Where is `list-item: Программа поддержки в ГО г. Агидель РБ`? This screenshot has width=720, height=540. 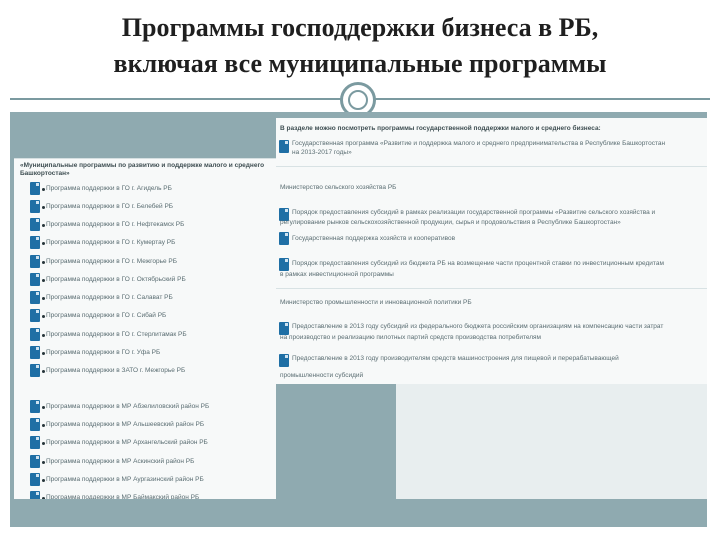
list-item: Программа поддержки в ГО г. Агидель РБ is located at coordinates (109, 189).